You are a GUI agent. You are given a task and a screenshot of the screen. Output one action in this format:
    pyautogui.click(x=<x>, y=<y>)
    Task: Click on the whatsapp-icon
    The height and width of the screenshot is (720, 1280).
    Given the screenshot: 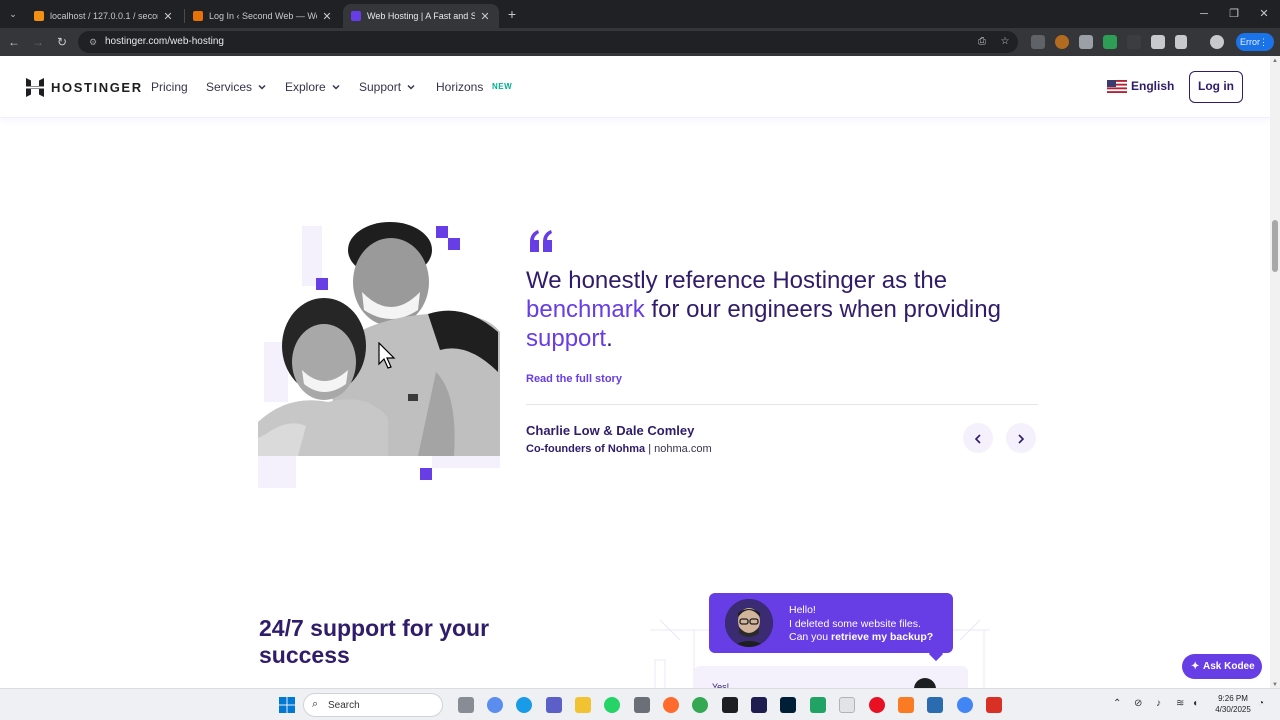 What is the action you would take?
    pyautogui.click(x=612, y=705)
    